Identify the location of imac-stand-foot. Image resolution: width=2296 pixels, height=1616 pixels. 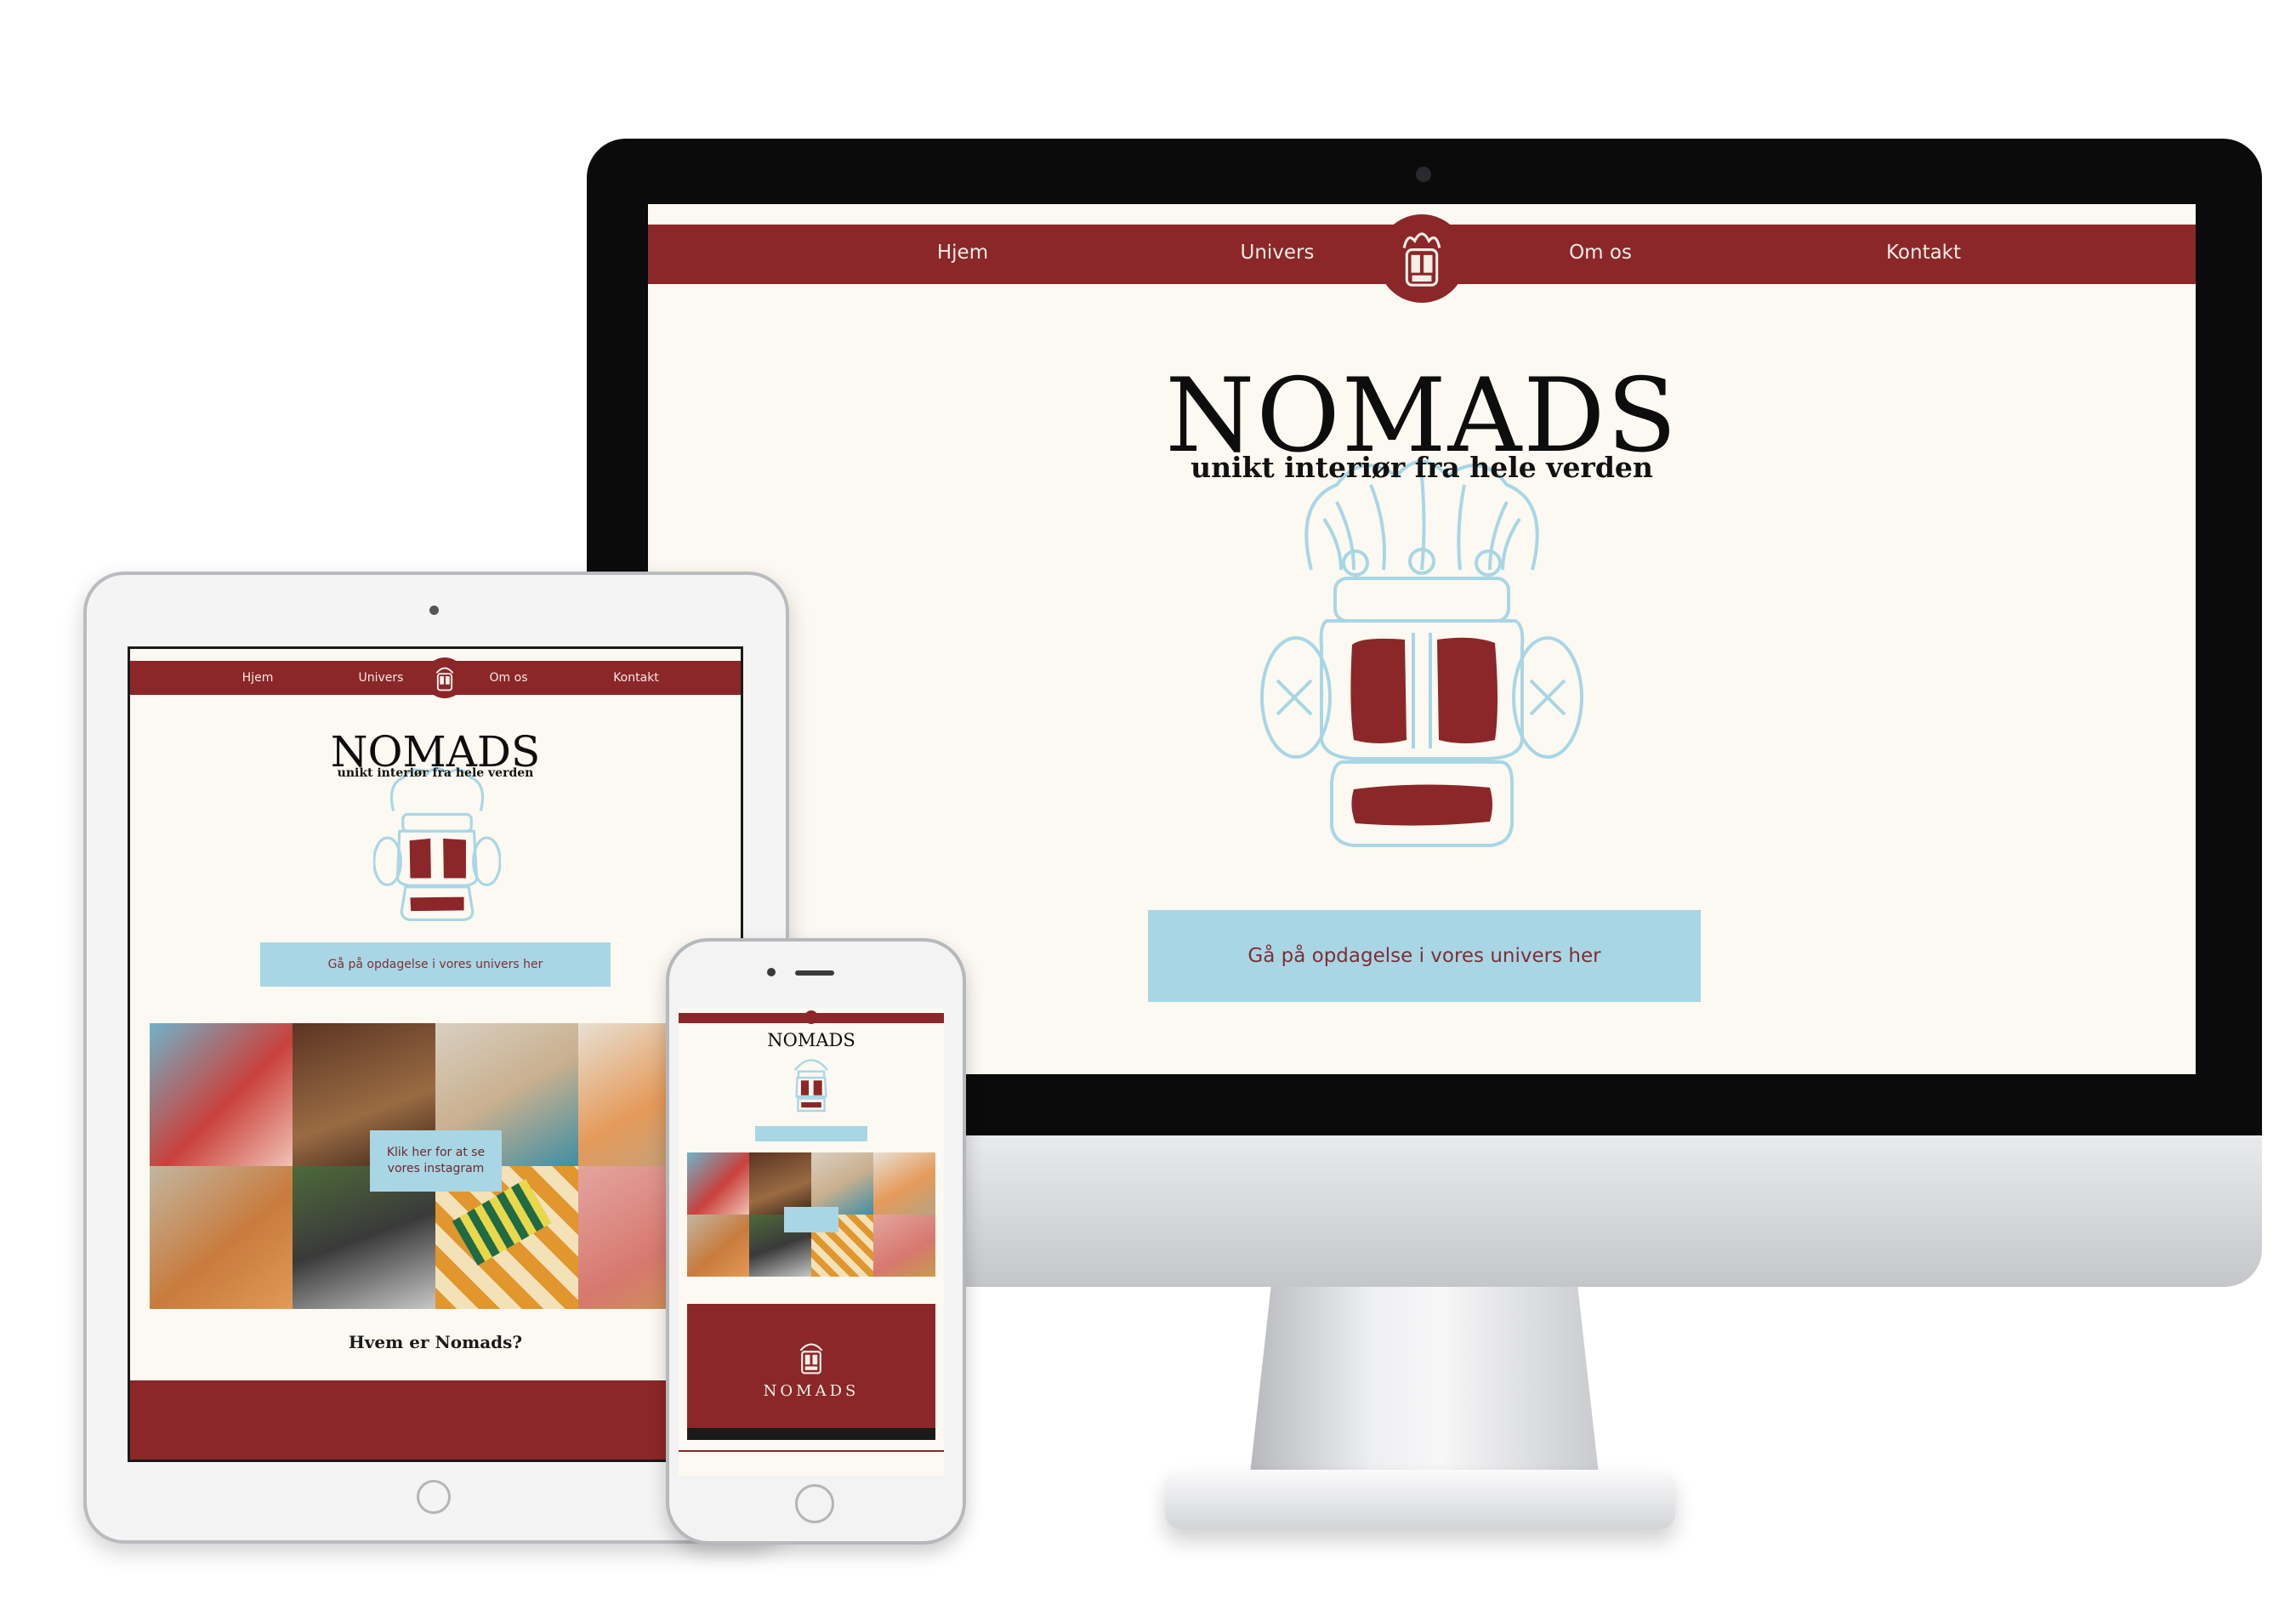
(1420, 1499).